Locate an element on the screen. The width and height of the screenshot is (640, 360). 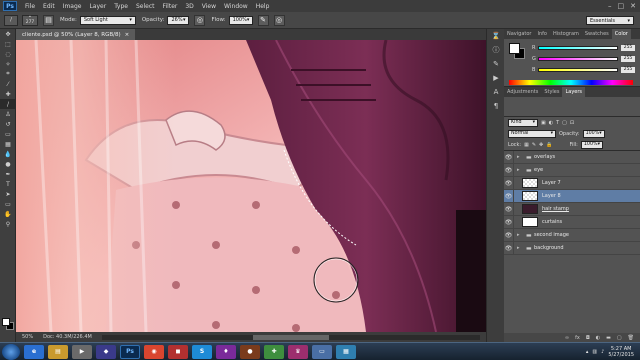
app-icon-2: ◼ is located at coordinates (178, 351).